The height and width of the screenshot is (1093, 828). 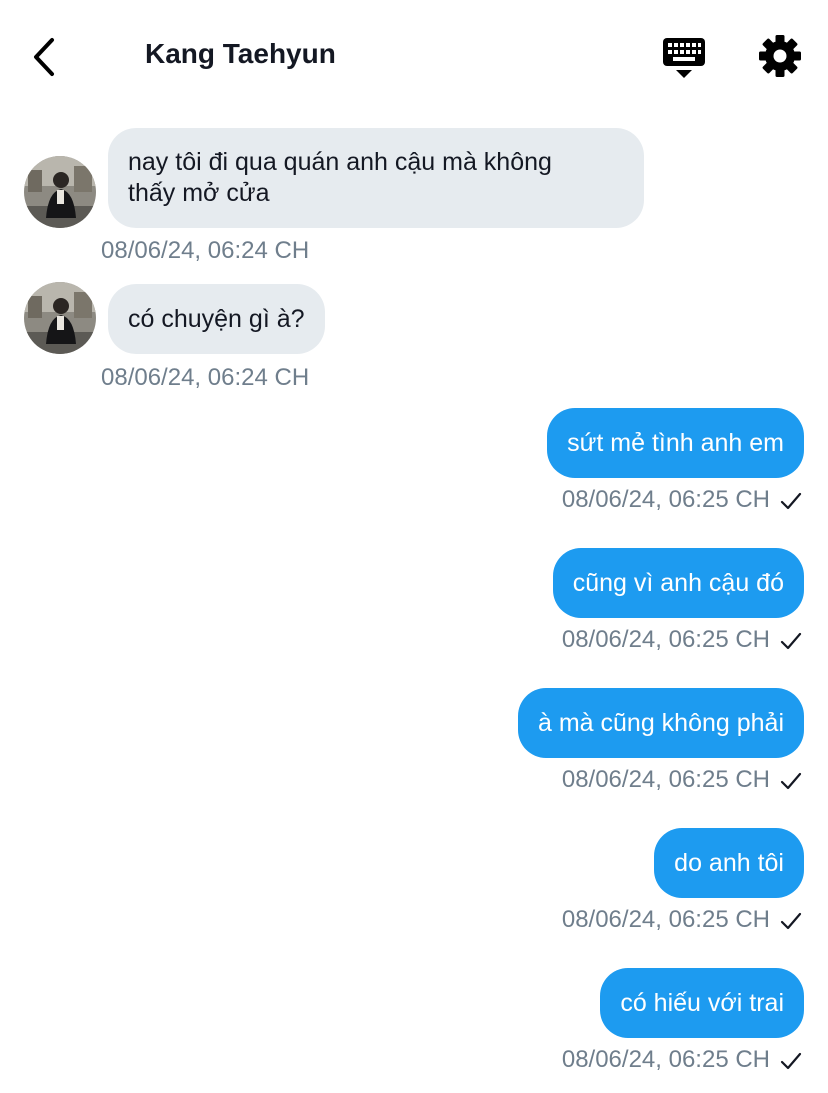 I want to click on back-button, so click(x=45, y=57).